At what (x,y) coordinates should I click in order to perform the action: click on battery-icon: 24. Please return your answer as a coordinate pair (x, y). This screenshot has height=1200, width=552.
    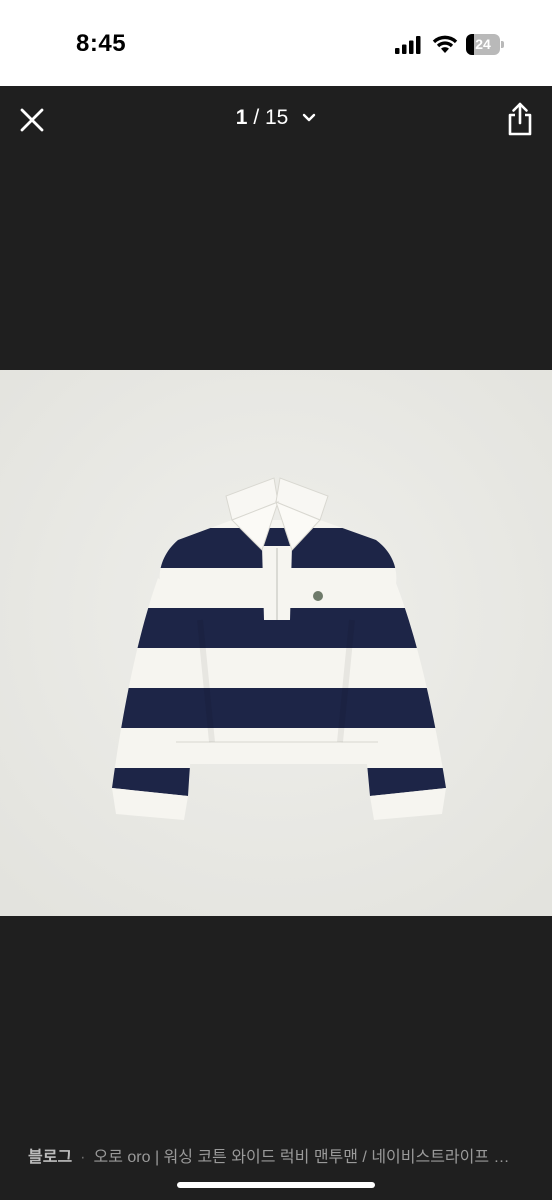
    Looking at the image, I should click on (485, 44).